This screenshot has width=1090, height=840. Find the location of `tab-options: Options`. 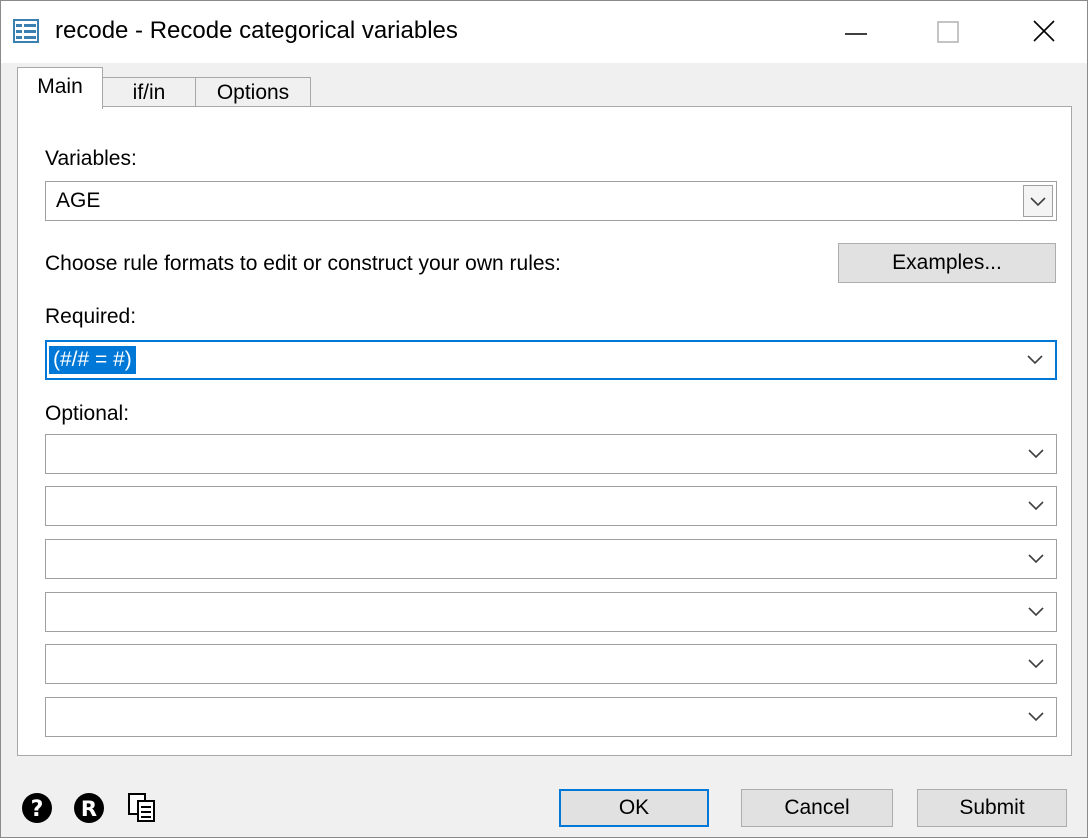

tab-options: Options is located at coordinates (253, 93).